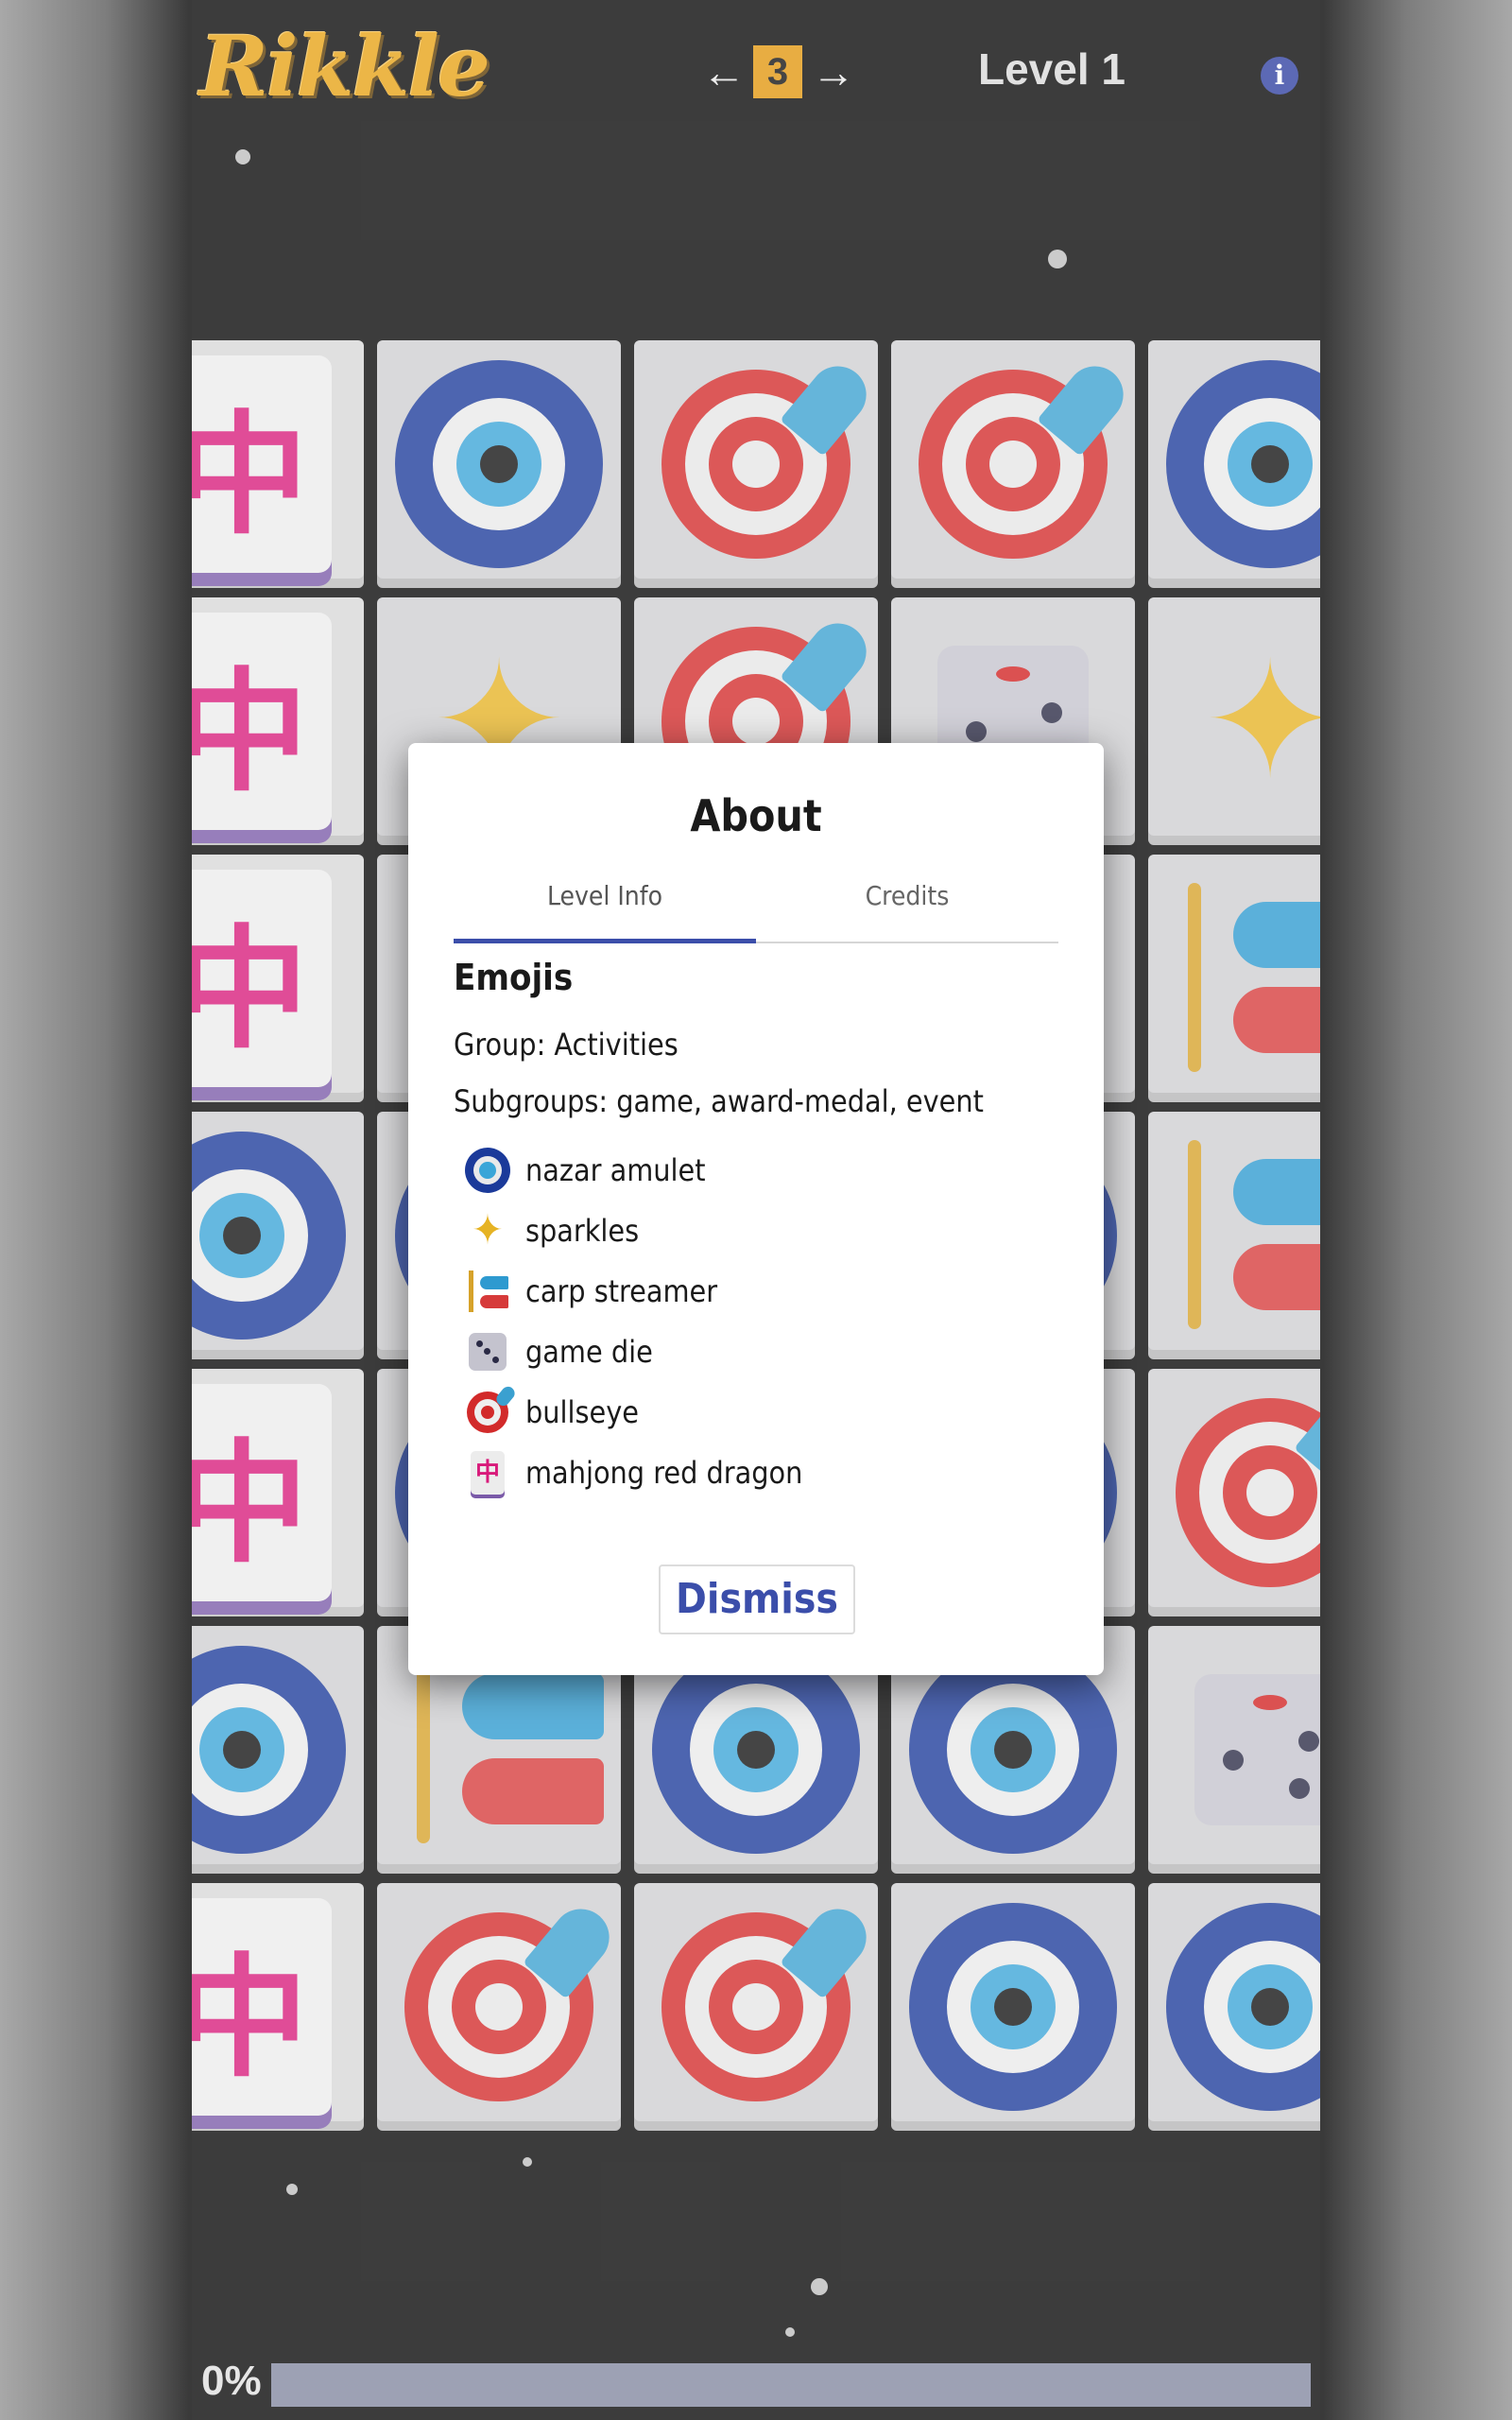 The image size is (1512, 2420). Describe the element at coordinates (605, 909) in the screenshot. I see `tab-level-info: Level Info` at that location.